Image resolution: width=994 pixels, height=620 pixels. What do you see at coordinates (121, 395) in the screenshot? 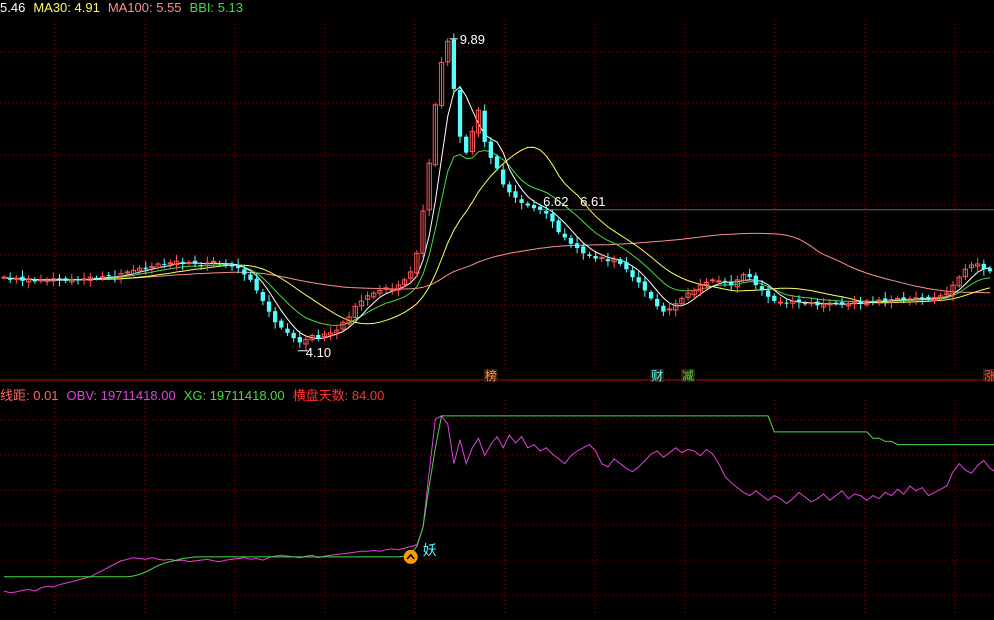
I see `sub-legend-item: OBV: 19711418.00` at bounding box center [121, 395].